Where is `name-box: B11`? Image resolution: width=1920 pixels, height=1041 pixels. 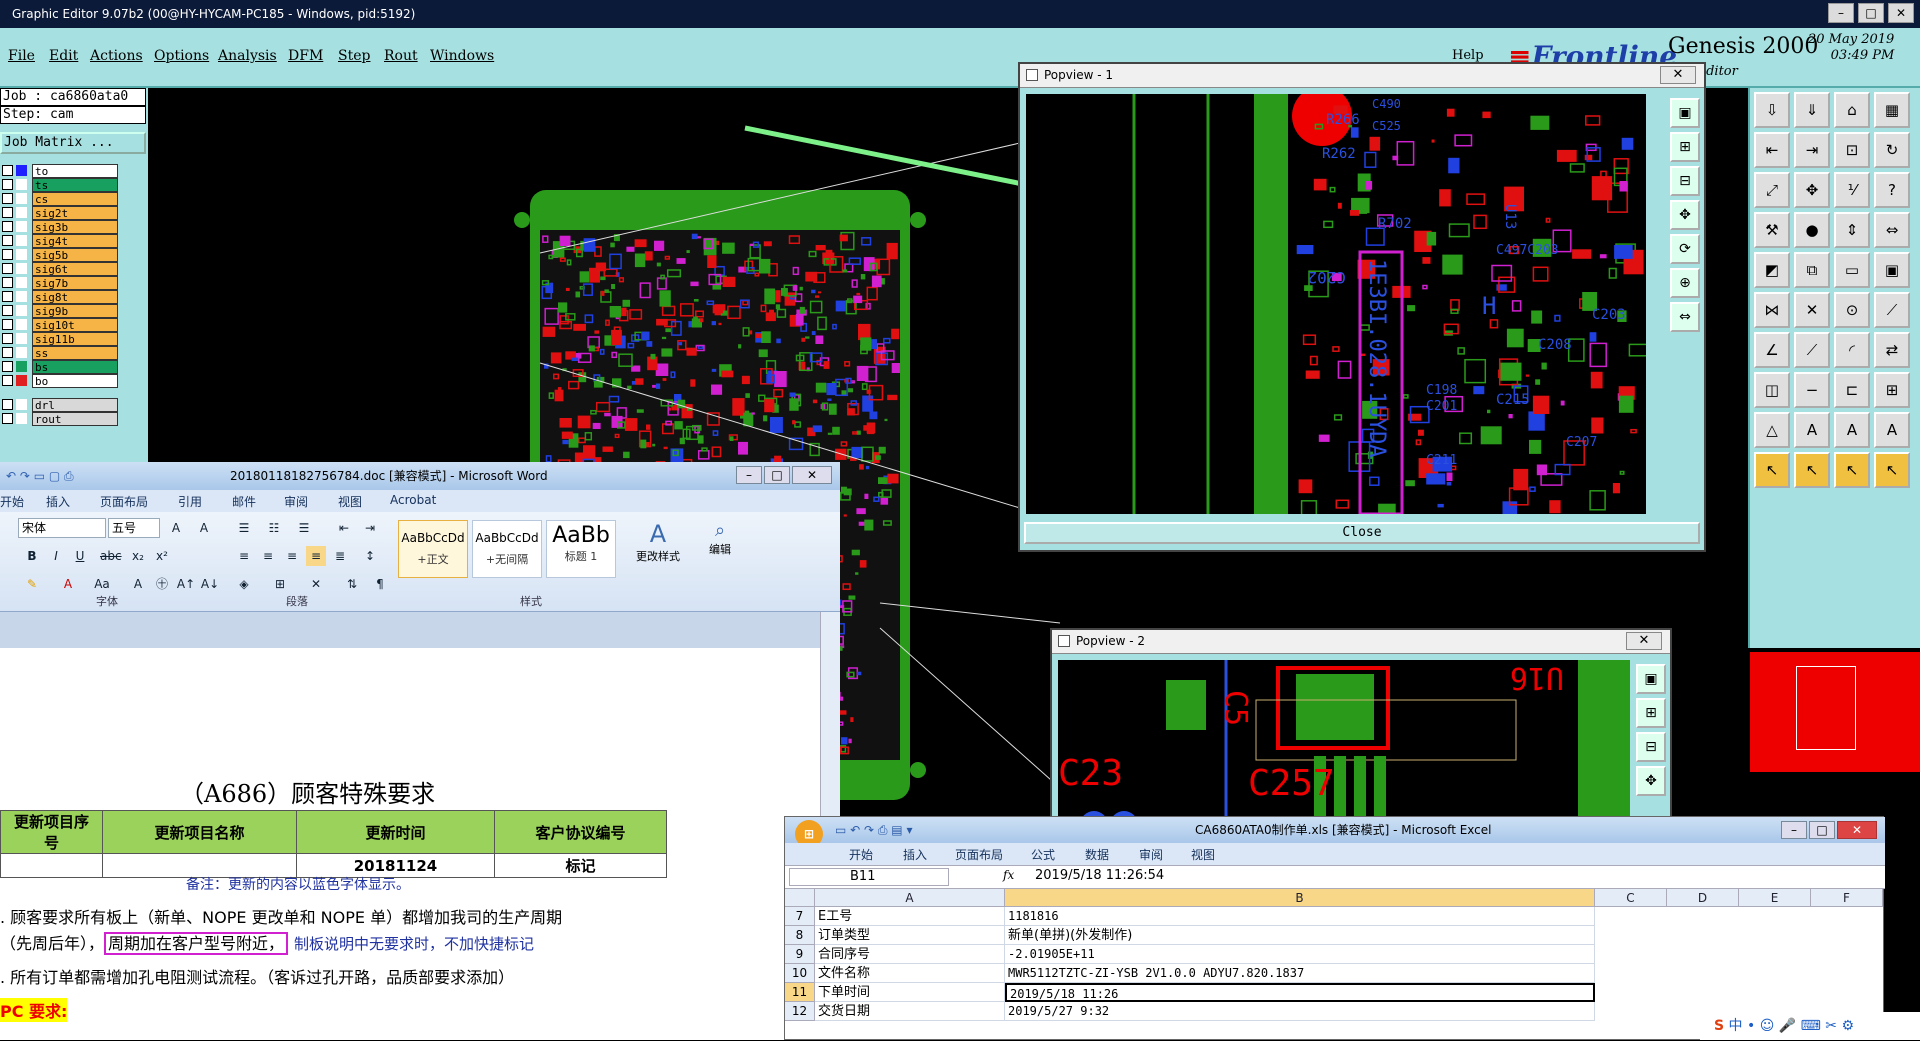
name-box: B11 is located at coordinates (869, 877).